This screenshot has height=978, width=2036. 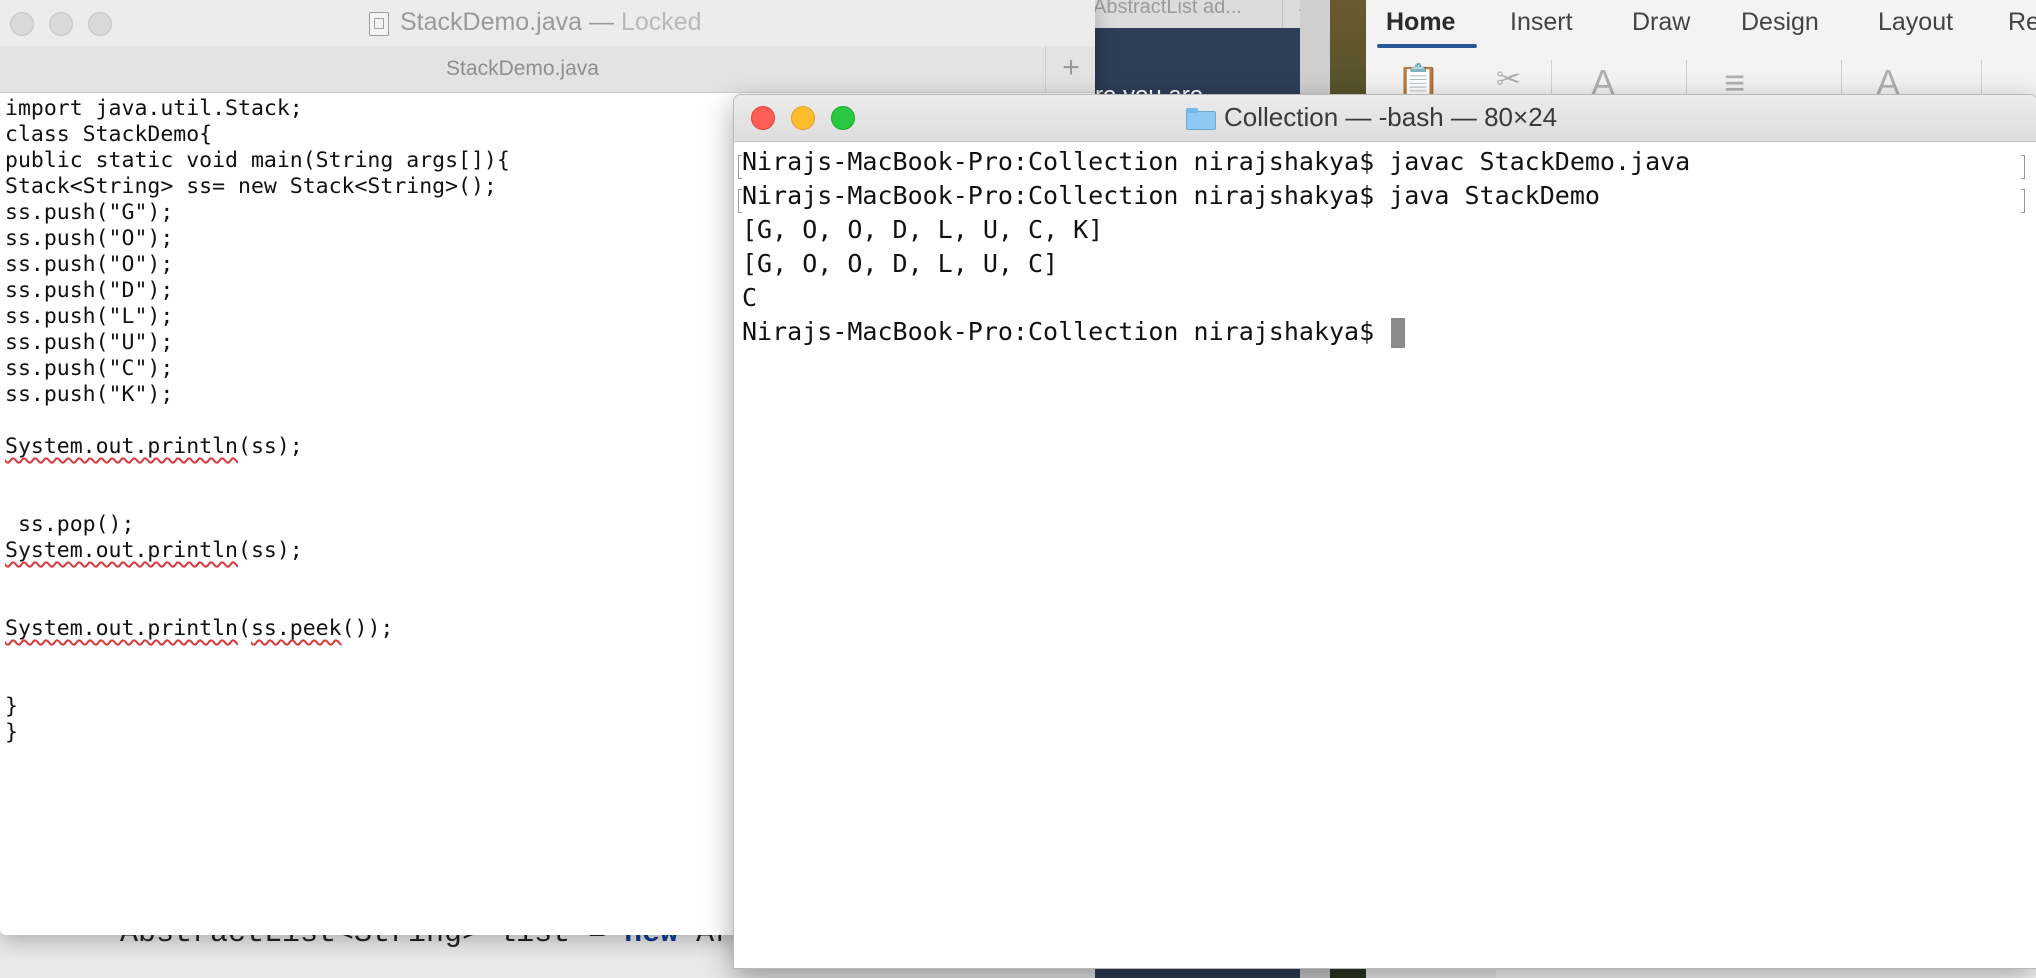 What do you see at coordinates (900, 263) in the screenshot?
I see `terminal-line: [G, O, O, D, L, U, C]` at bounding box center [900, 263].